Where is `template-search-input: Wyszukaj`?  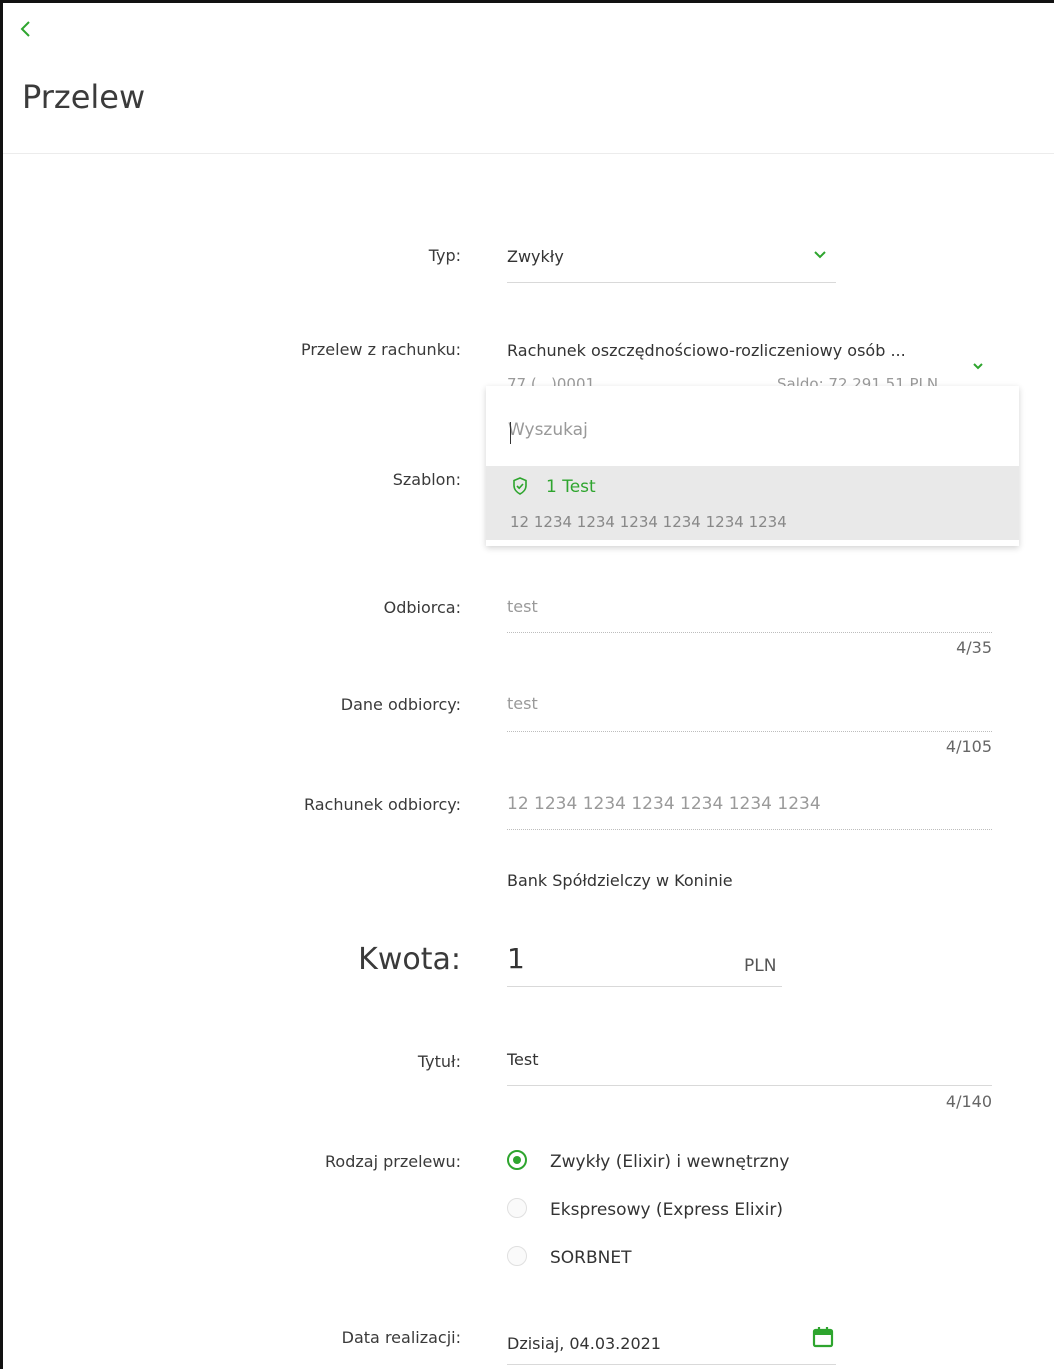 template-search-input: Wyszukaj is located at coordinates (548, 430).